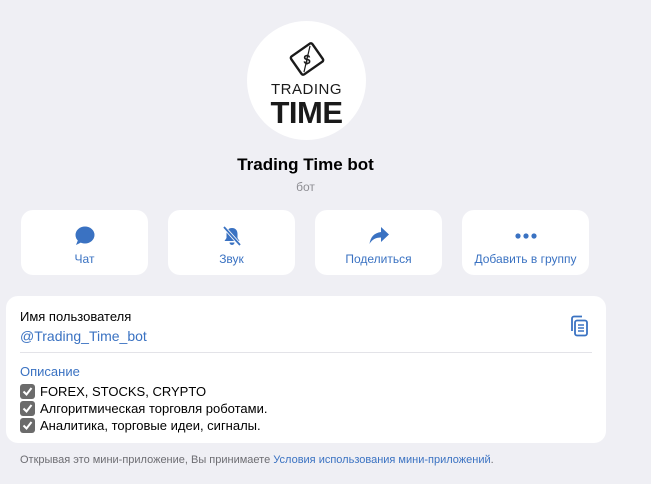 The height and width of the screenshot is (484, 651). I want to click on copy-icon, so click(579, 326).